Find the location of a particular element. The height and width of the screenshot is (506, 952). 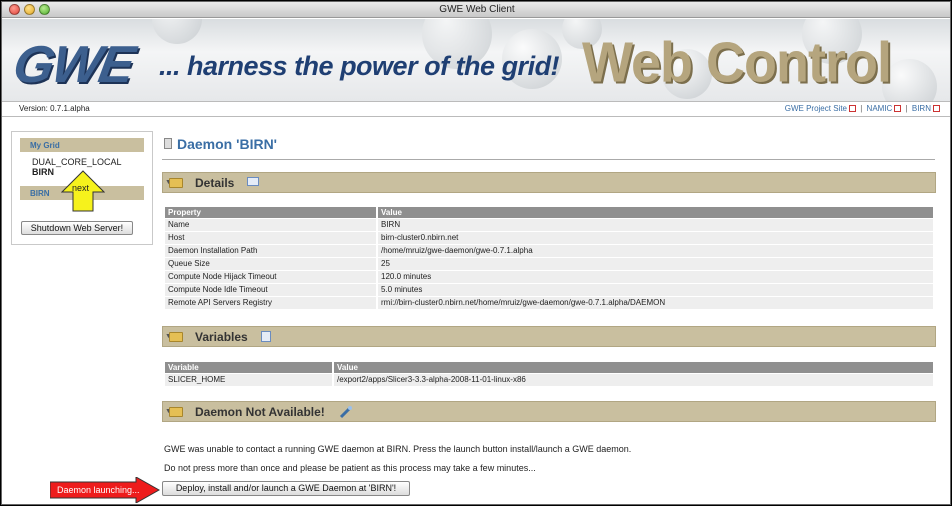

table-row: Host birn-cluster0.nbirn.net is located at coordinates (550, 237).